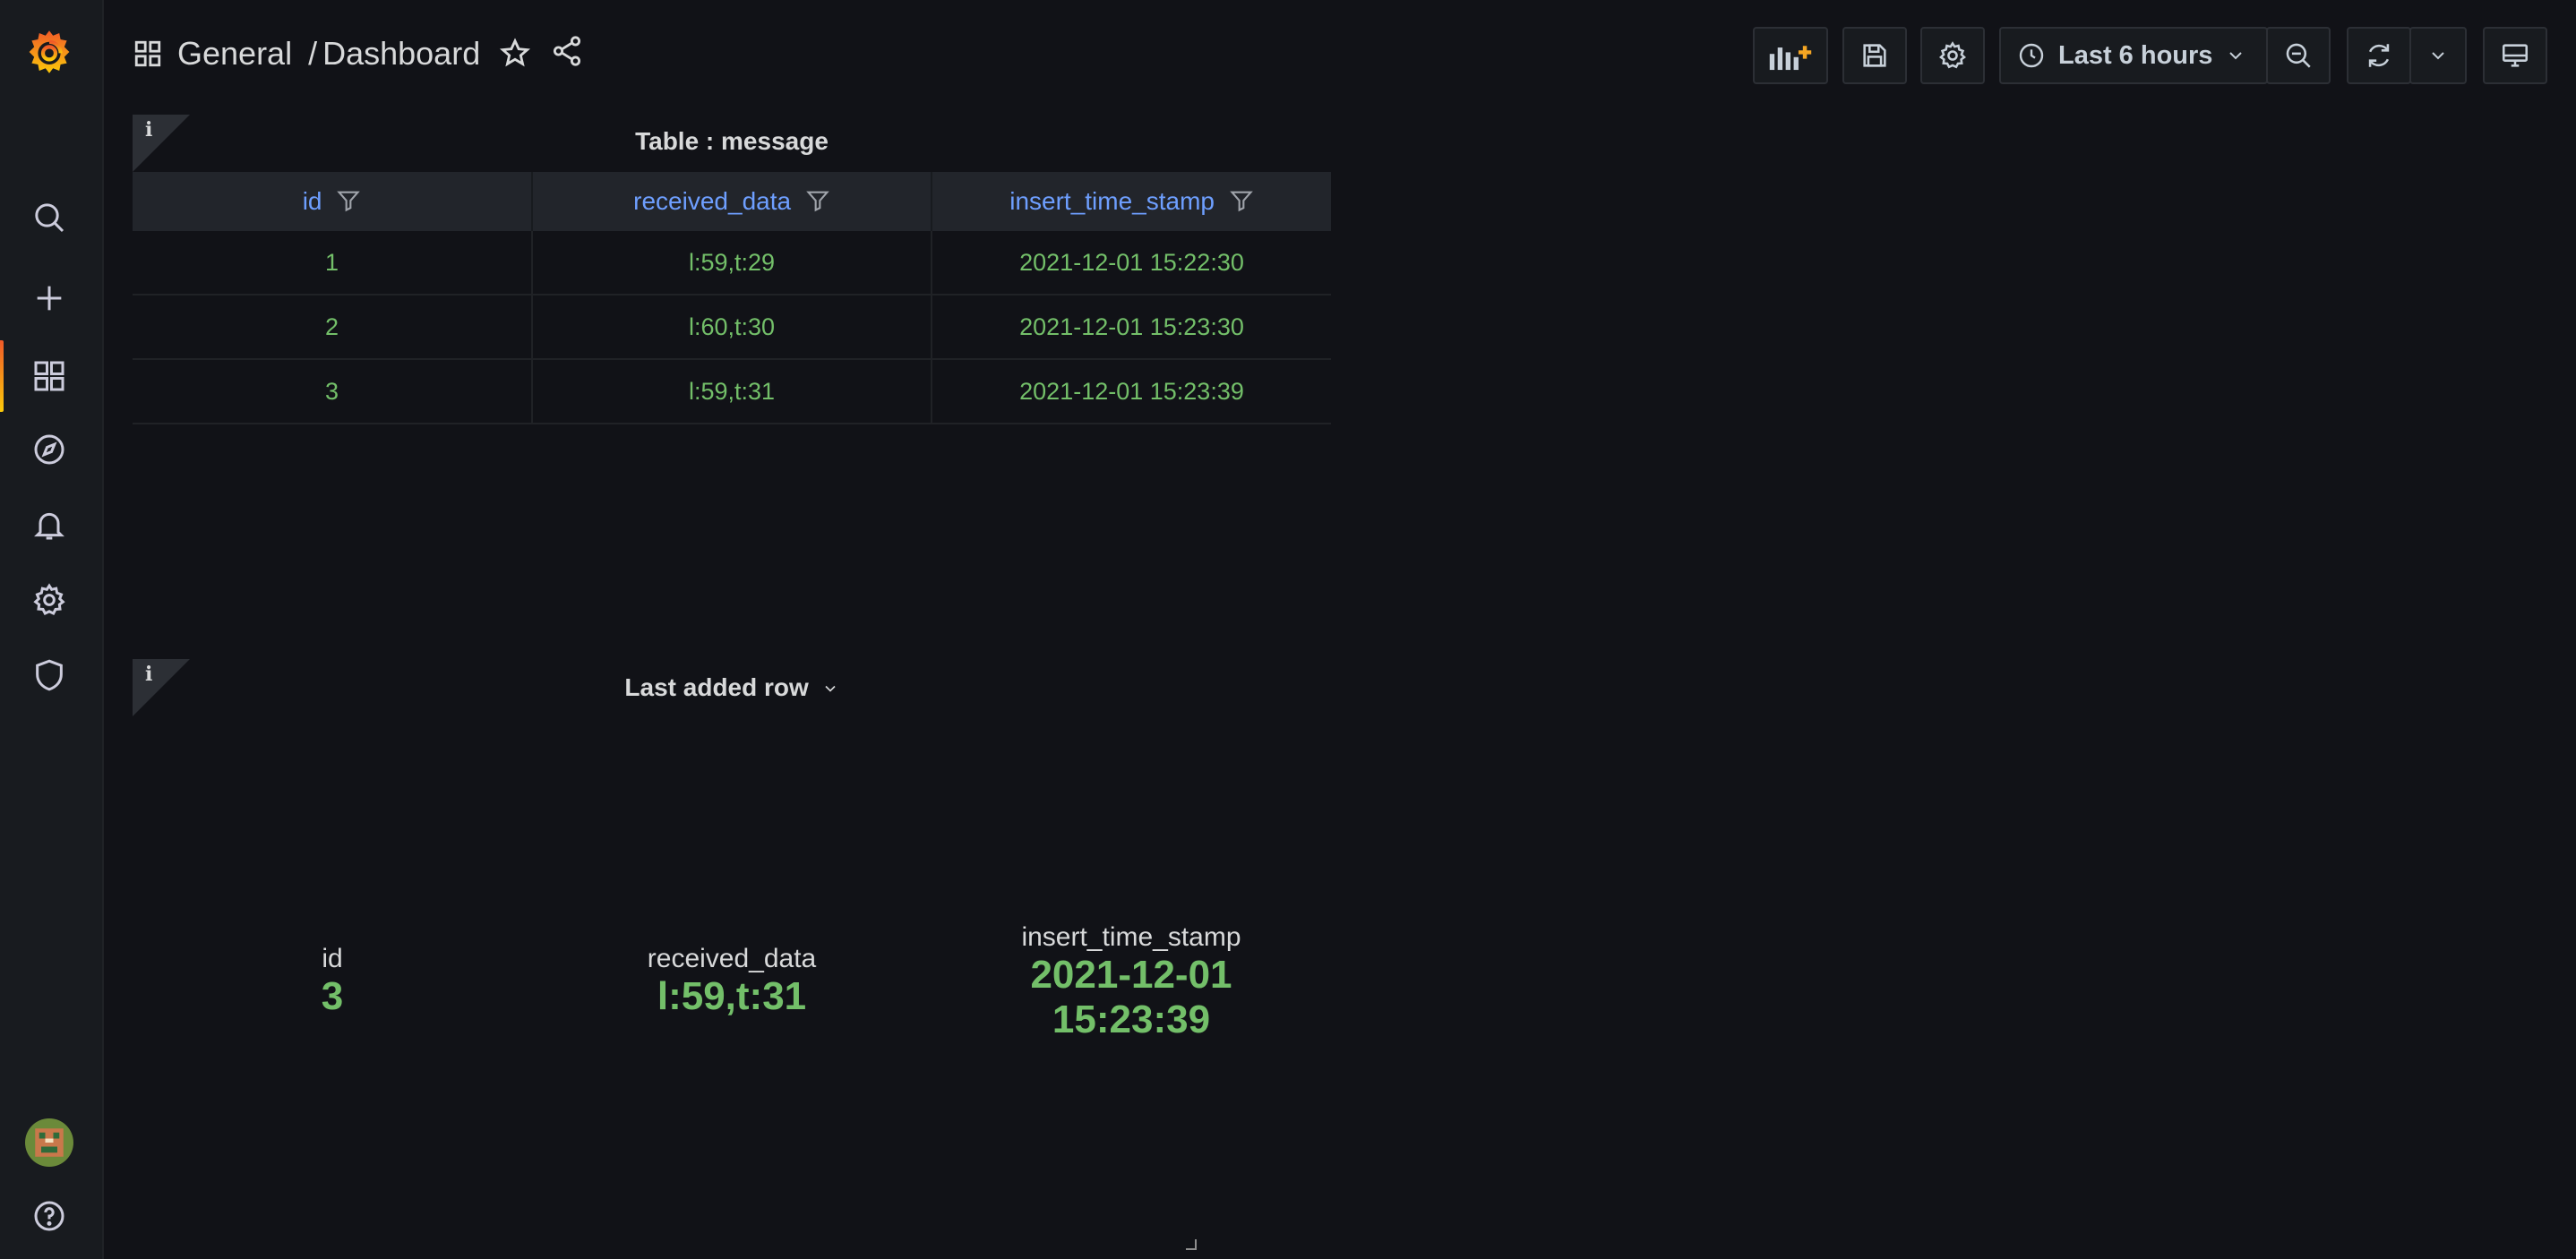  What do you see at coordinates (732, 141) in the screenshot?
I see `table-panel-title: Table : message` at bounding box center [732, 141].